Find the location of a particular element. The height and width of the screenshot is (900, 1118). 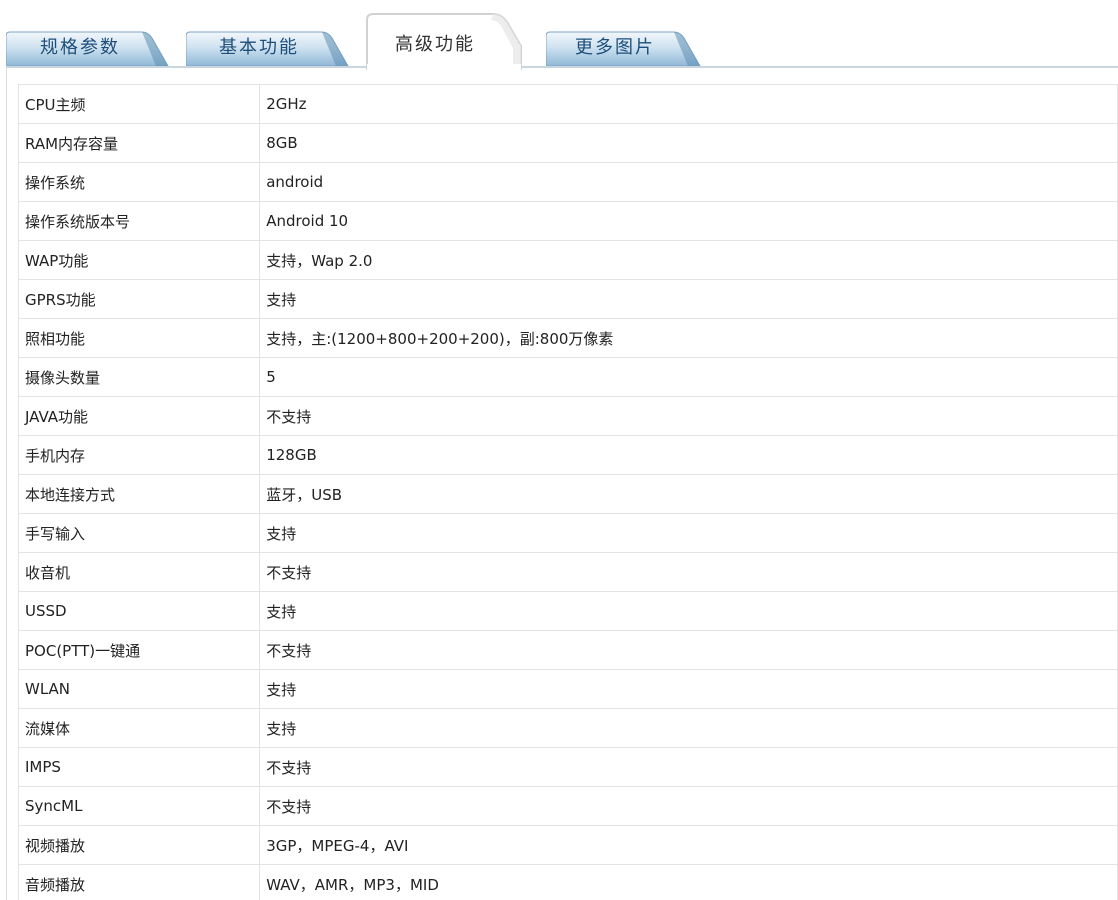

table-row: 照相功能 支持，主:(1200+800+200+200)，副:800万像素 is located at coordinates (567, 338).